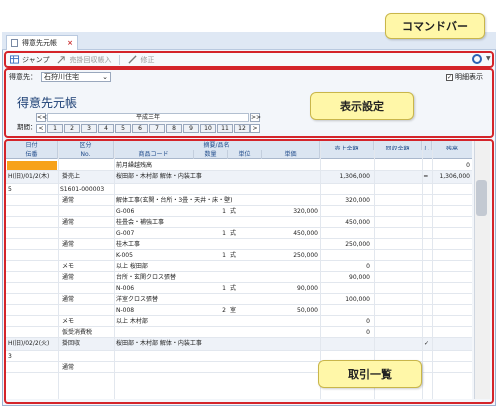 Image resolution: width=500 pixels, height=409 pixels. Describe the element at coordinates (14, 43) in the screenshot. I see `document-icon` at that location.